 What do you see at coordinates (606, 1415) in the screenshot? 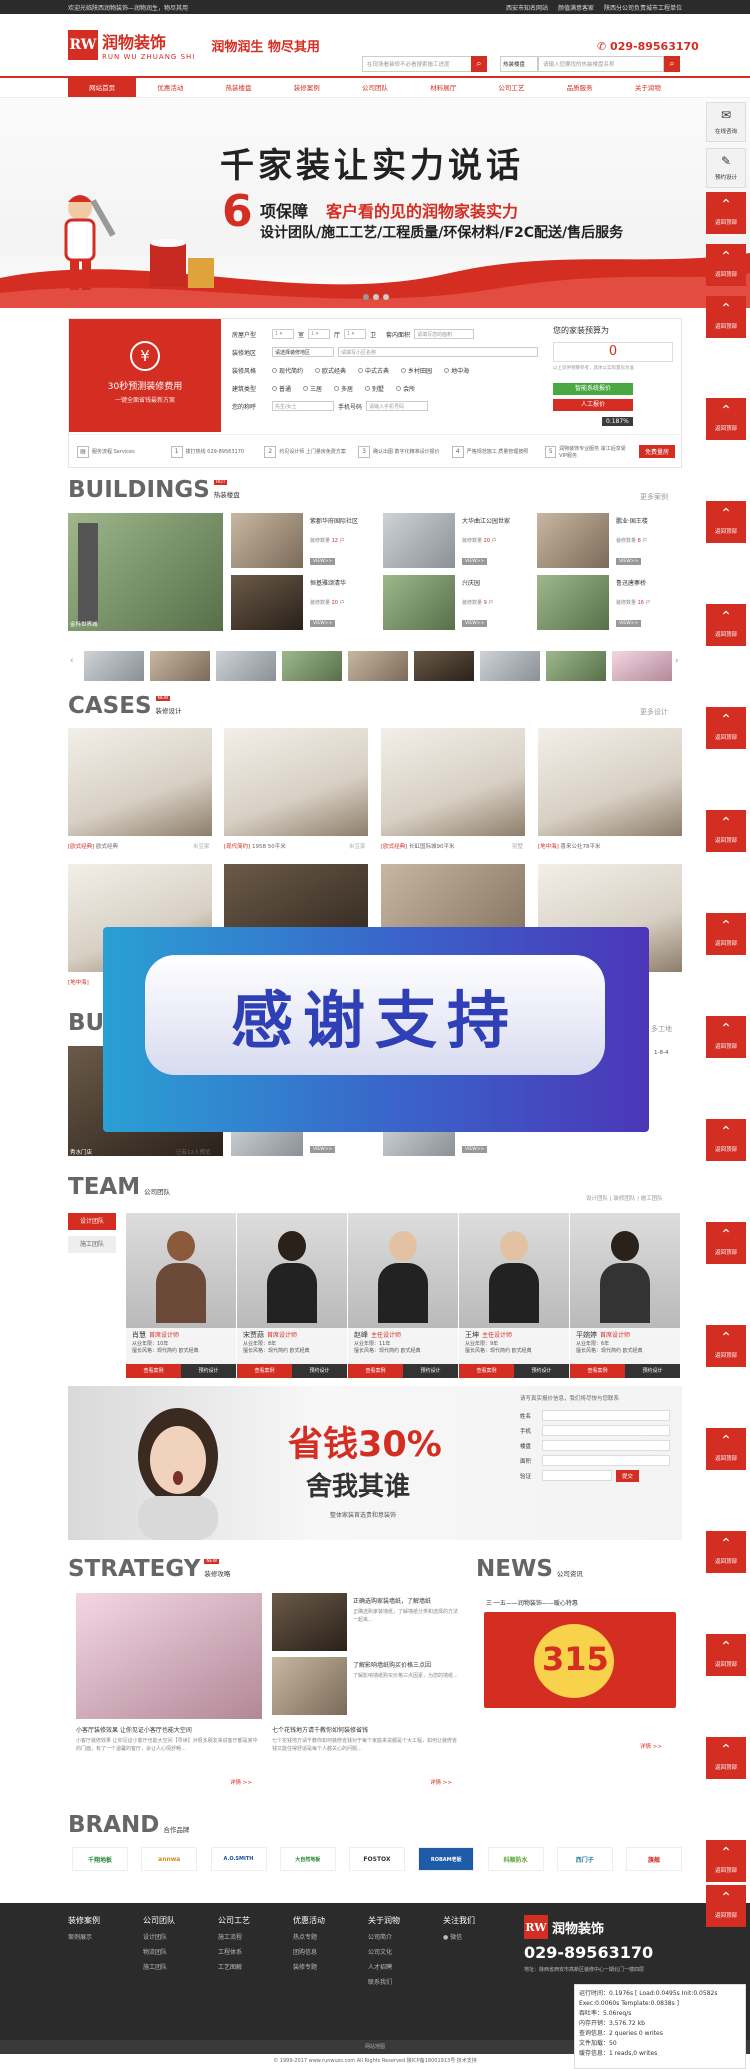
I see `name-input` at bounding box center [606, 1415].